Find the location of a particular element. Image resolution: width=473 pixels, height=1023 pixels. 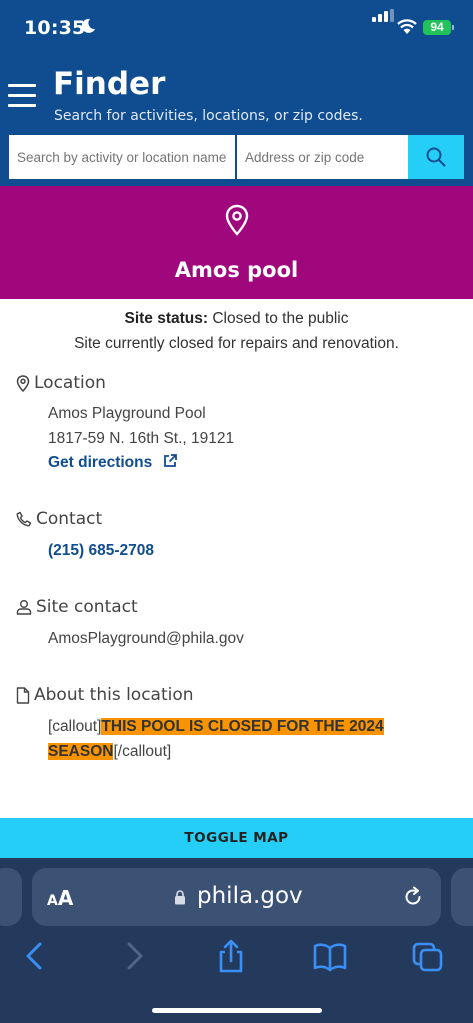

location-place-name: Amos Playground Pool is located at coordinates (127, 413).